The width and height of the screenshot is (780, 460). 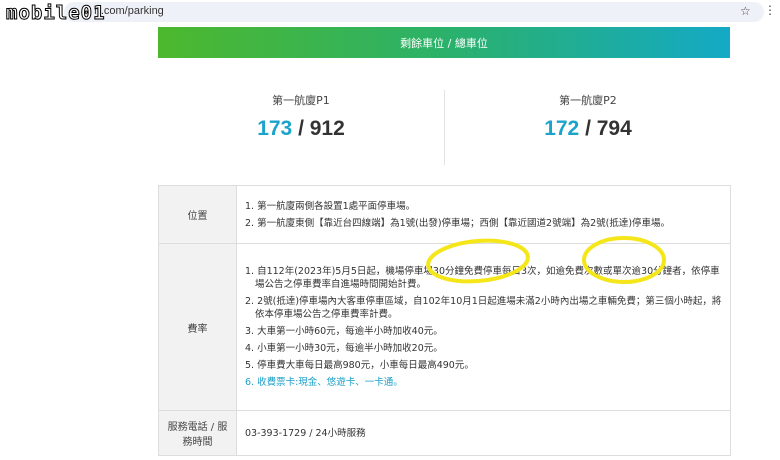 What do you see at coordinates (414, 12) in the screenshot?
I see `url-field` at bounding box center [414, 12].